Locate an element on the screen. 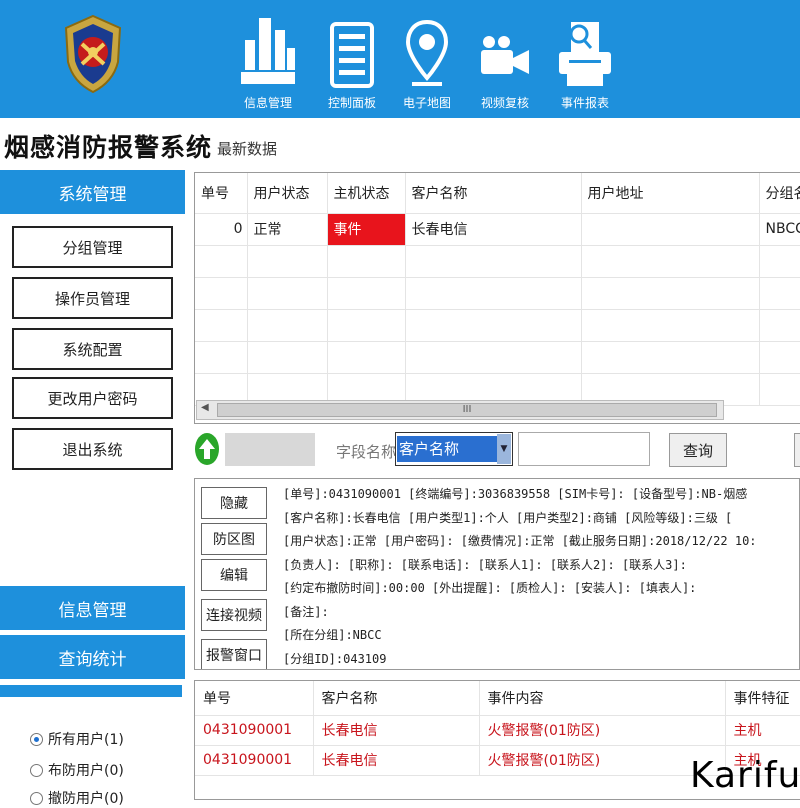 Image resolution: width=800 pixels, height=808 pixels. field-select: 客户名称 ▼ is located at coordinates (454, 449).